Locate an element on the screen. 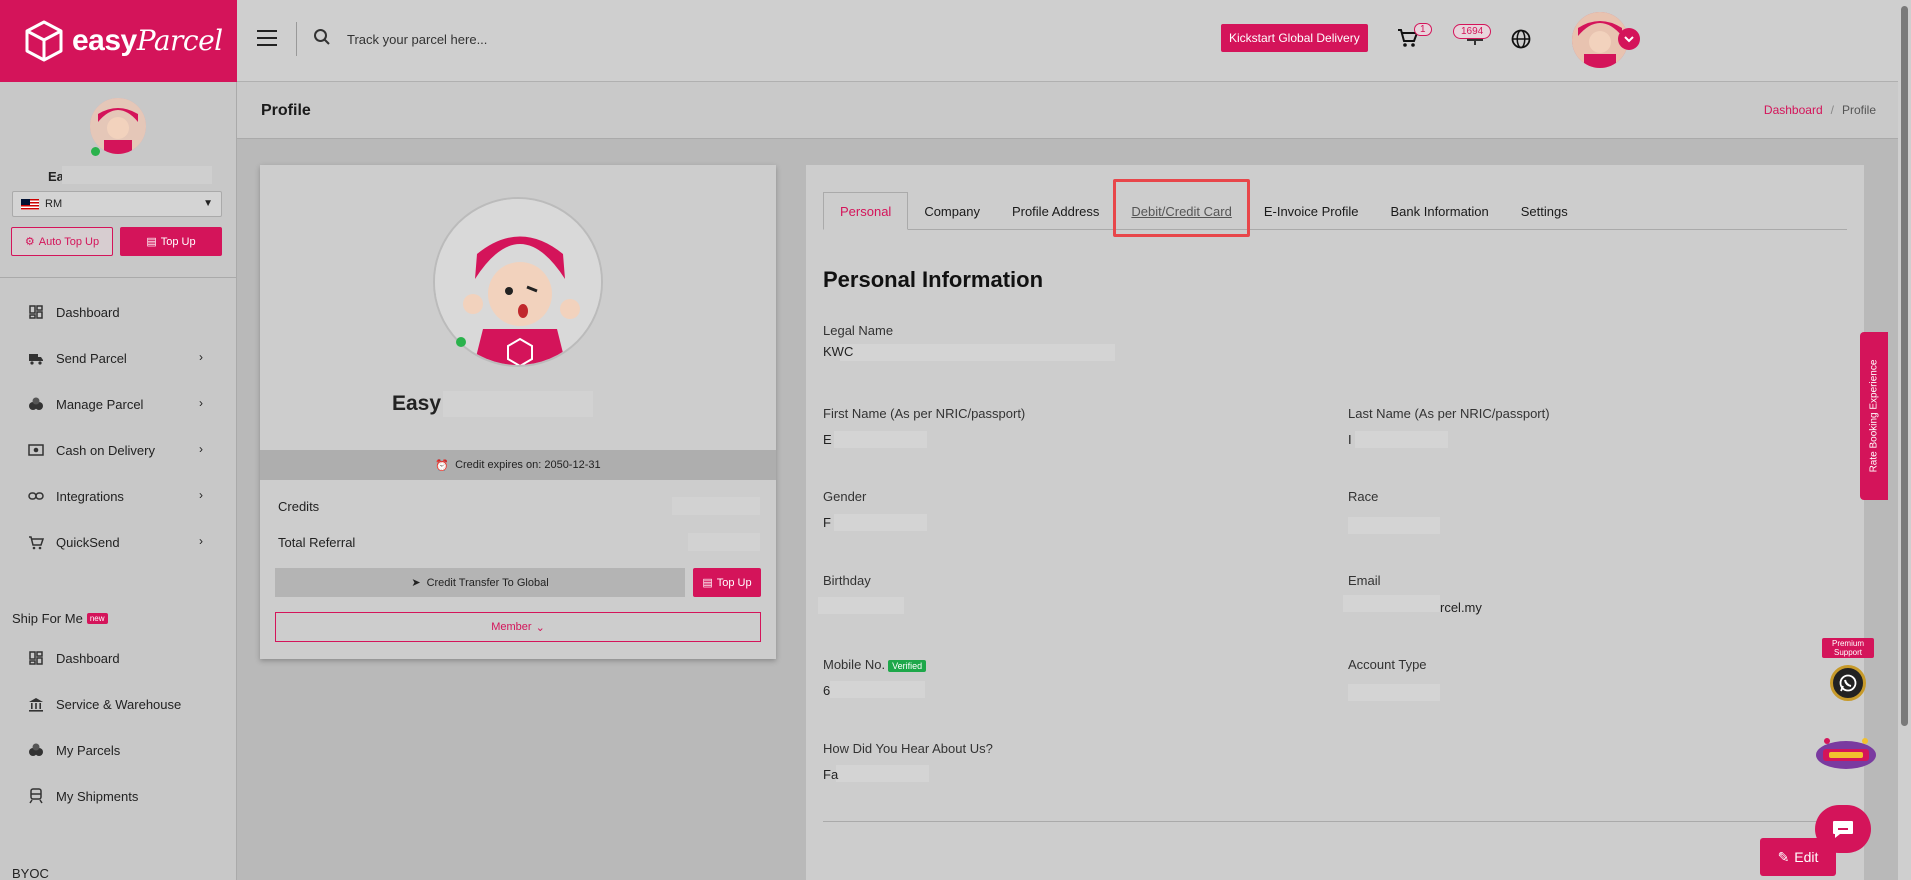 The image size is (1911, 880). first-name-value: E is located at coordinates (827, 439).